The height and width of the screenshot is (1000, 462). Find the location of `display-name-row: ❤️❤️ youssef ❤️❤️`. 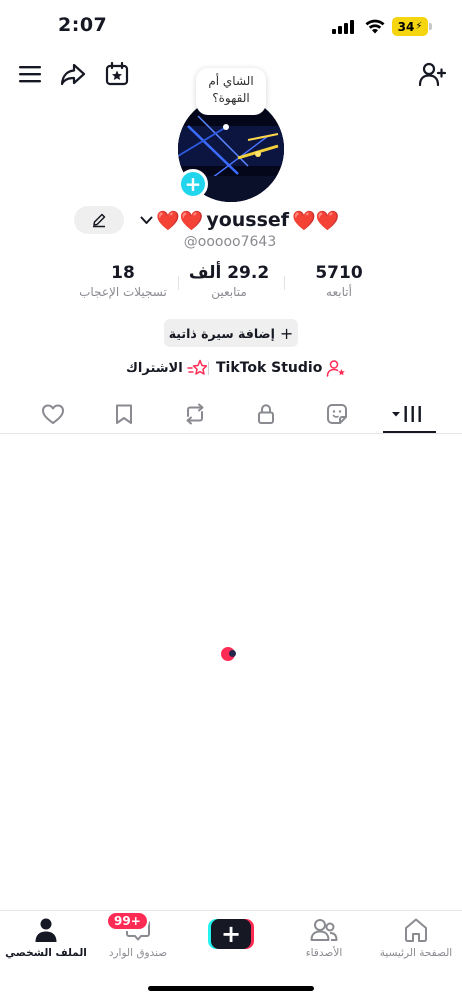

display-name-row: ❤️❤️ youssef ❤️❤️ is located at coordinates (239, 220).